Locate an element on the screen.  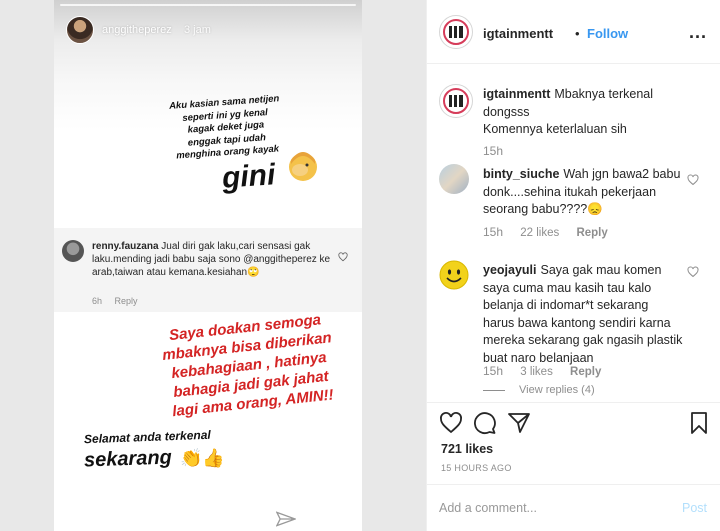
post-comment-button: Post is located at coordinates (694, 508).